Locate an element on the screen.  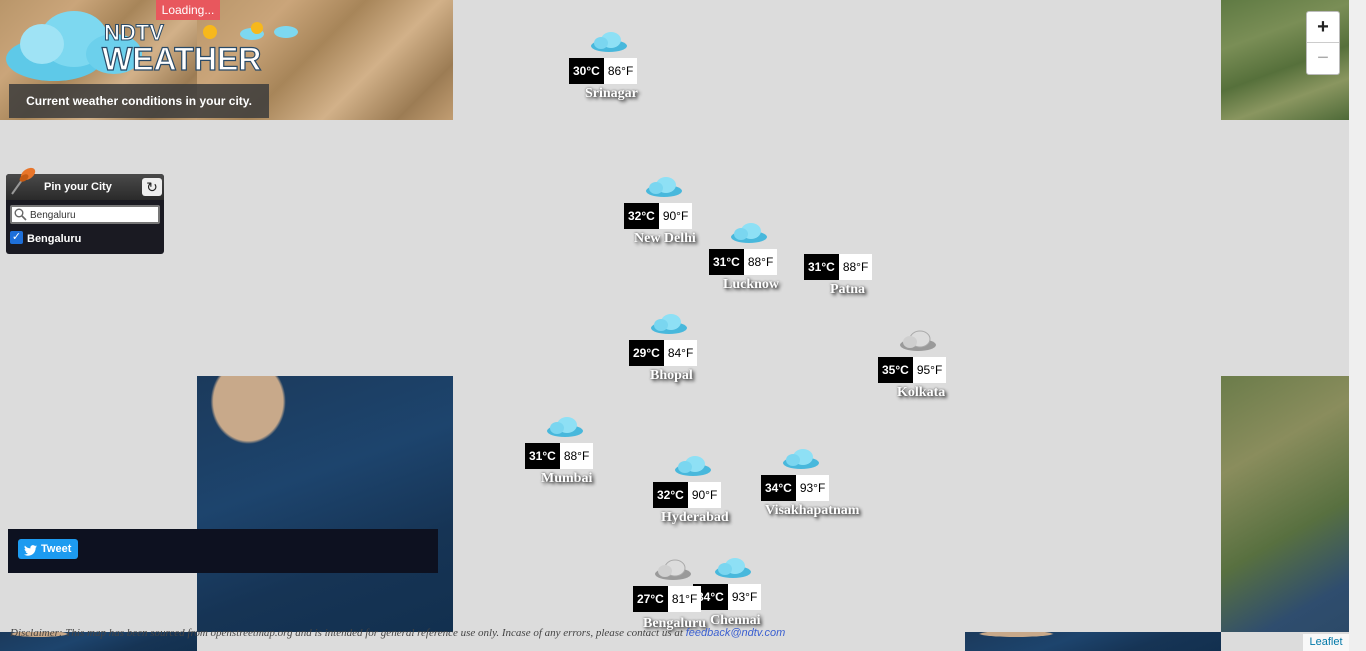
temp-fahrenheit: 86°F is located at coordinates (620, 71).